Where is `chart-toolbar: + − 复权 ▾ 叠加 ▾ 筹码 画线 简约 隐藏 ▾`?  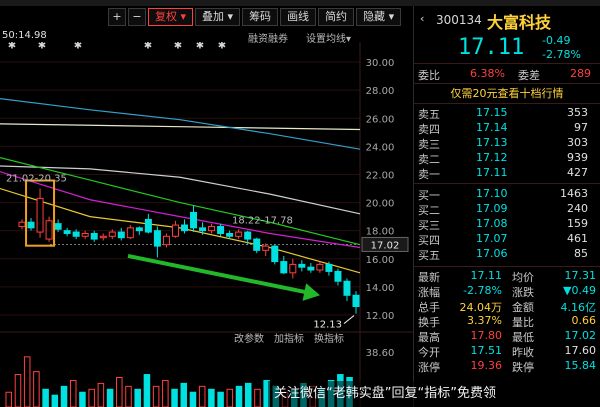
chart-toolbar: + − 复权 ▾ 叠加 ▾ 筹码 画线 简约 隐藏 ▾ is located at coordinates (255, 17).